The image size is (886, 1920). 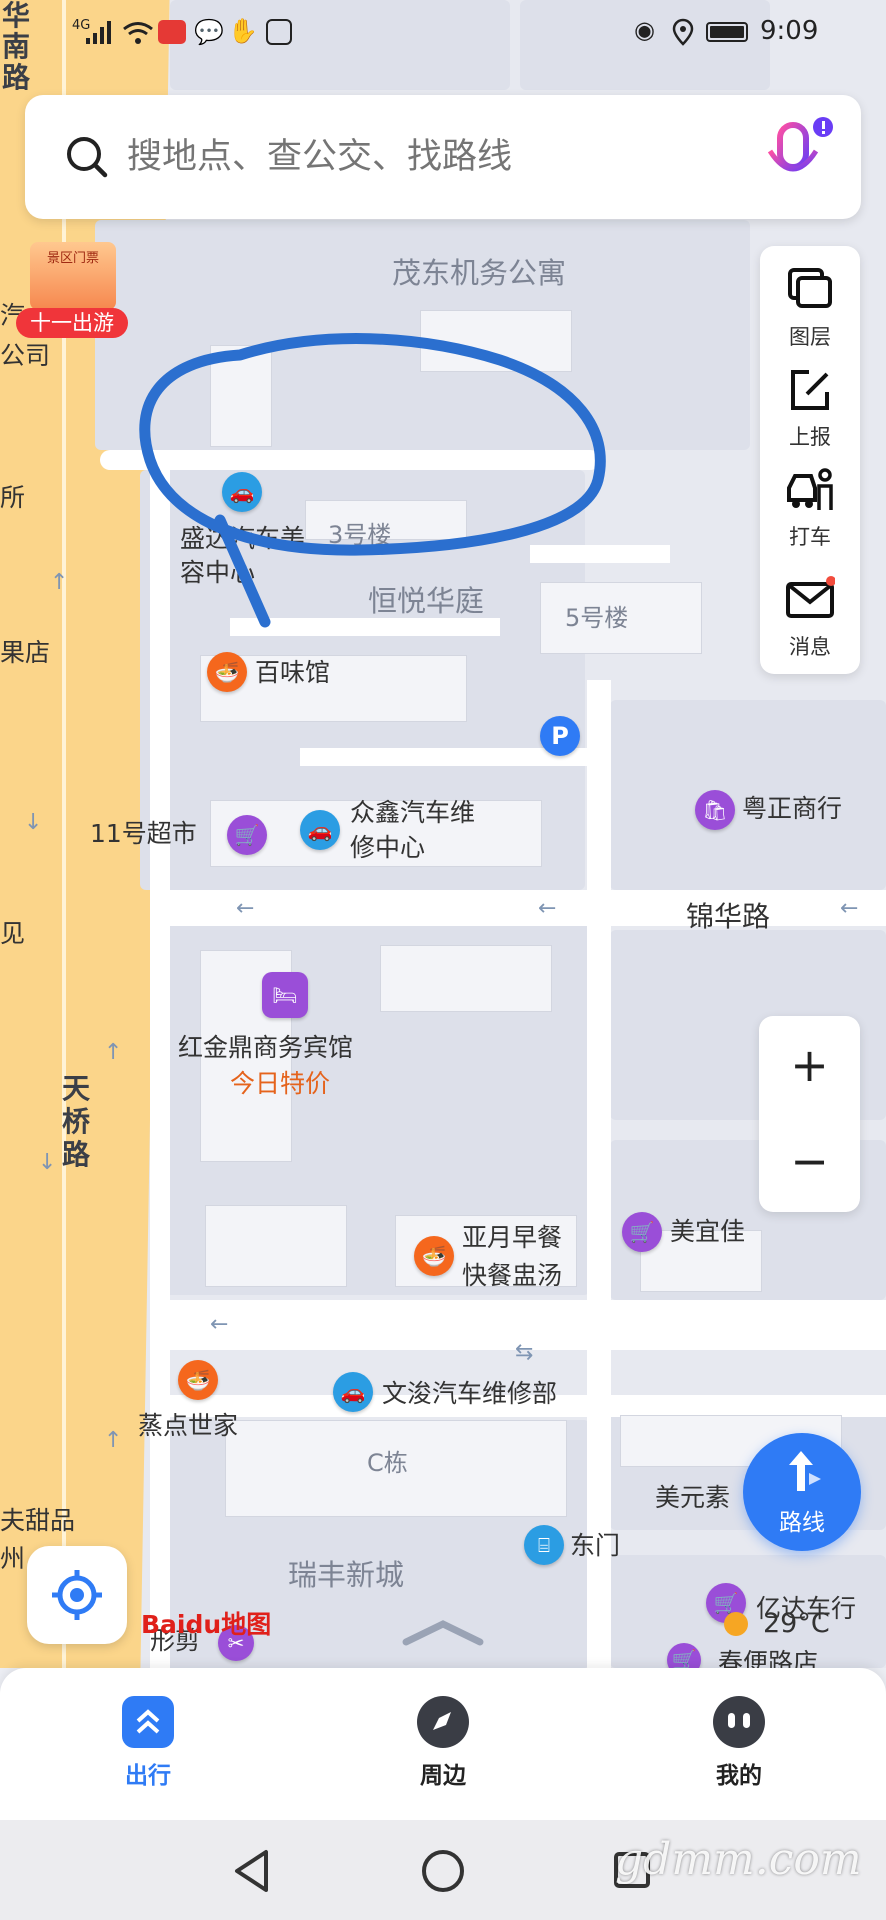 I want to click on nav-item-profile: 我的, so click(x=739, y=1743).